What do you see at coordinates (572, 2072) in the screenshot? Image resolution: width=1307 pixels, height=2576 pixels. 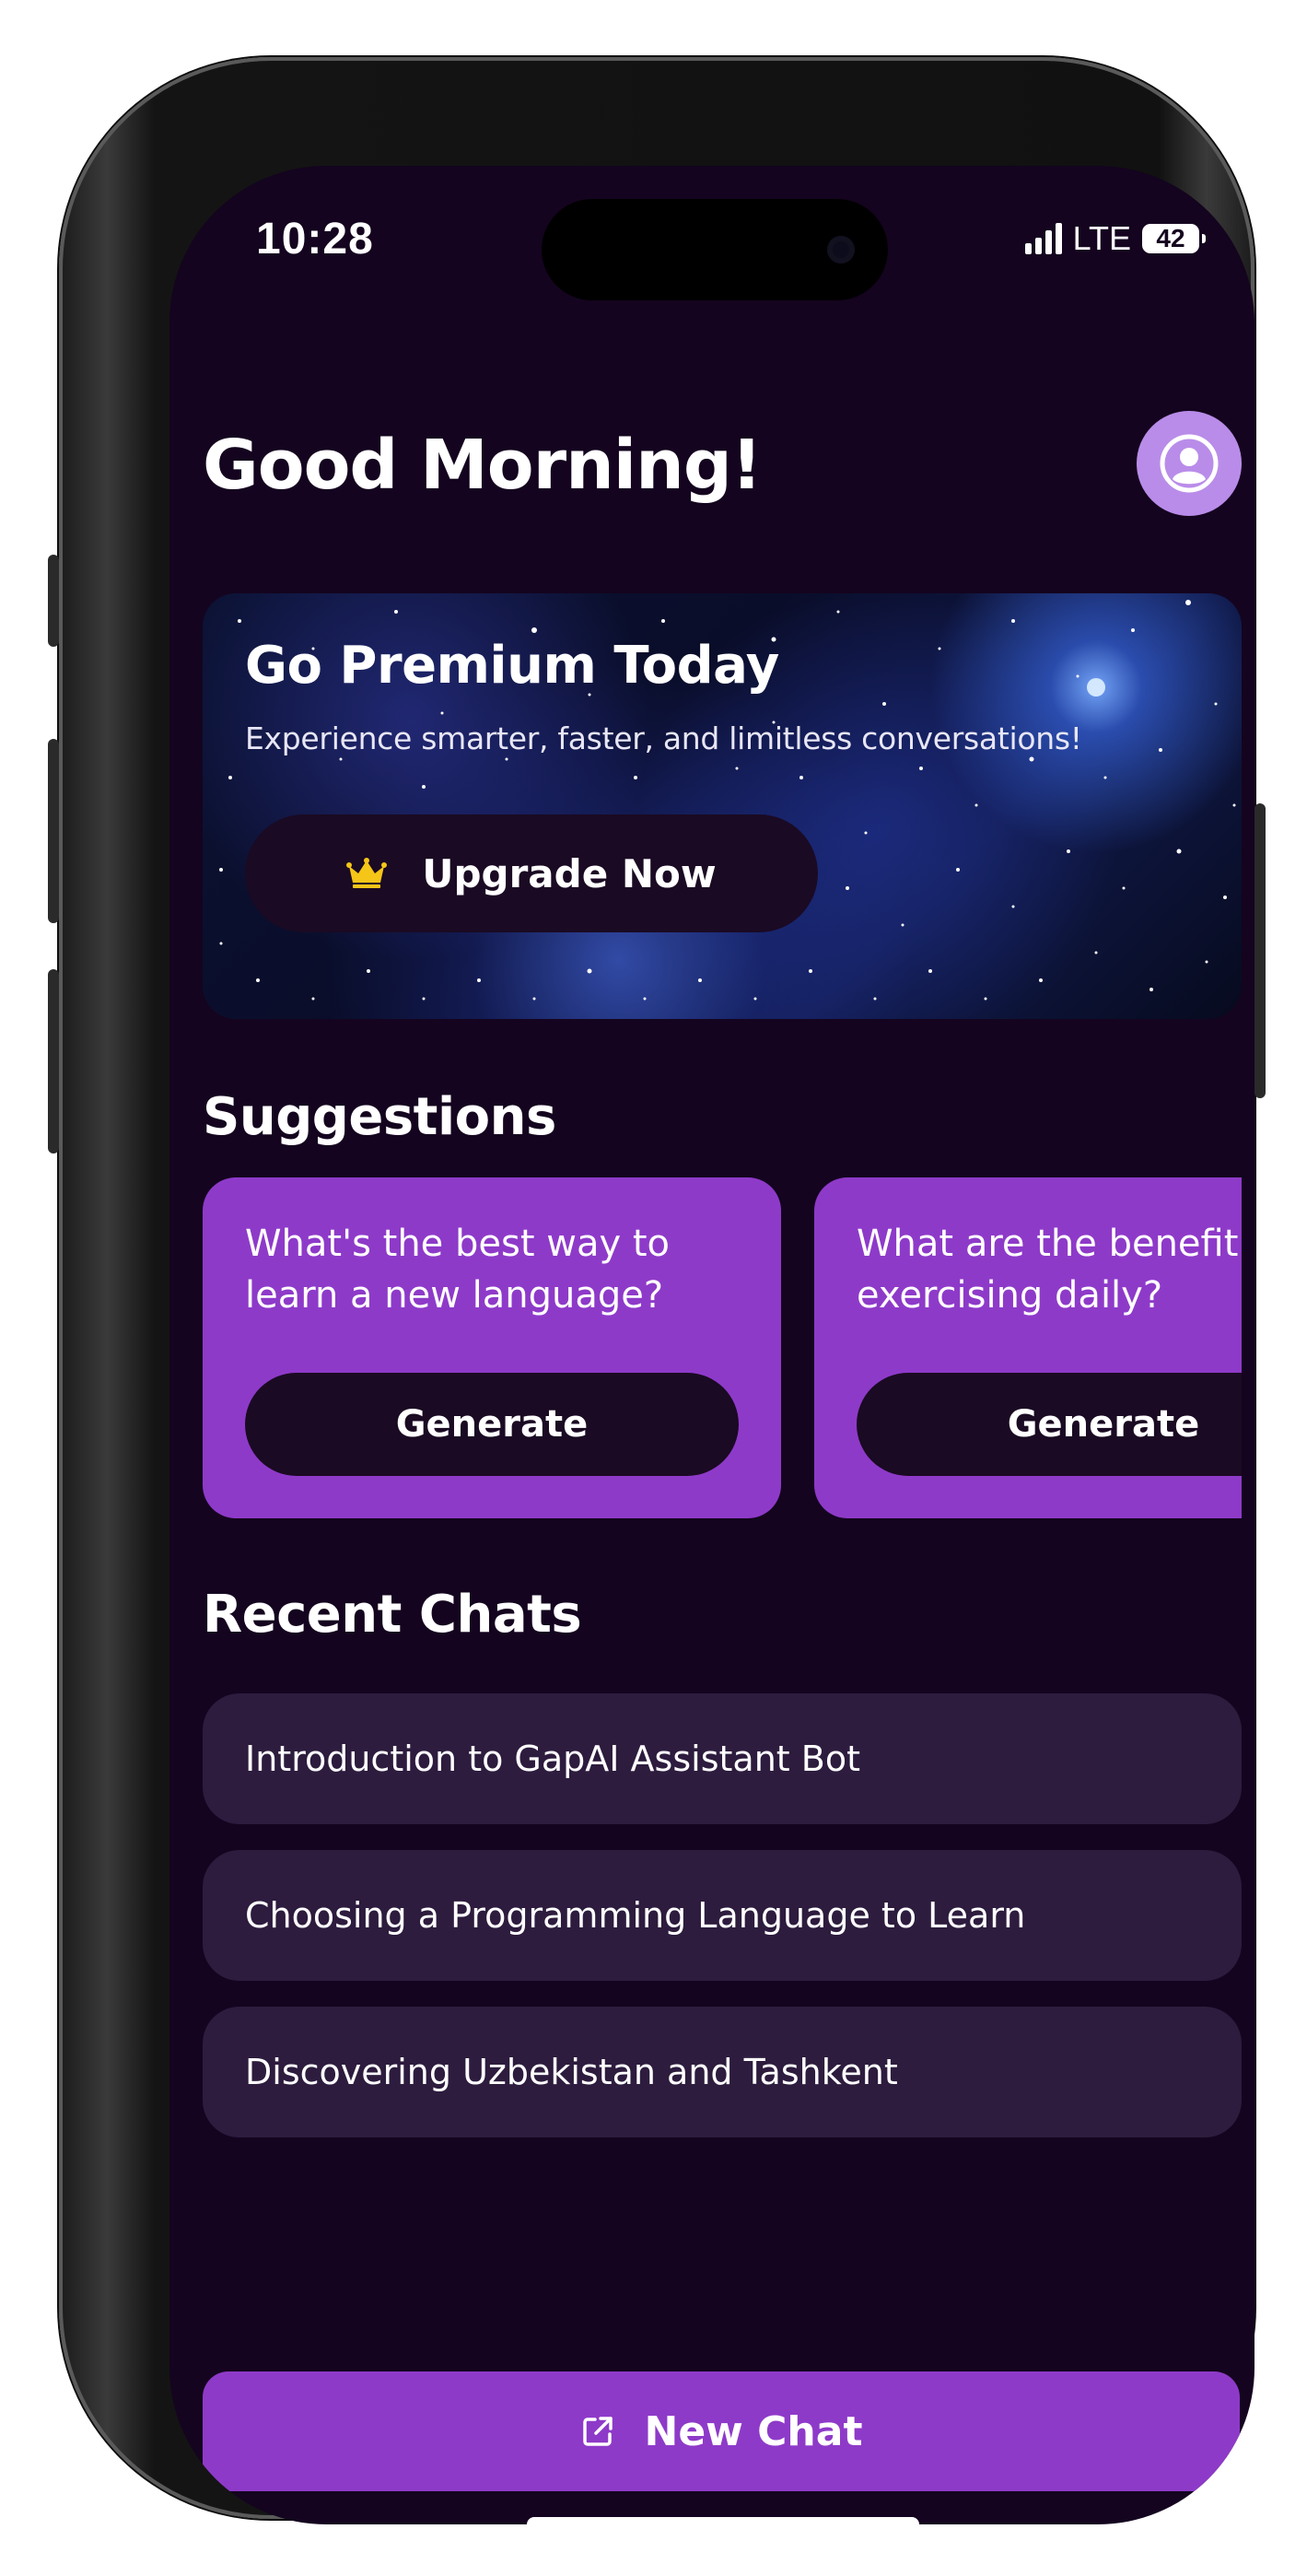 I see `recent-chat-label: Discovering Uzbekistan and Tashkent` at bounding box center [572, 2072].